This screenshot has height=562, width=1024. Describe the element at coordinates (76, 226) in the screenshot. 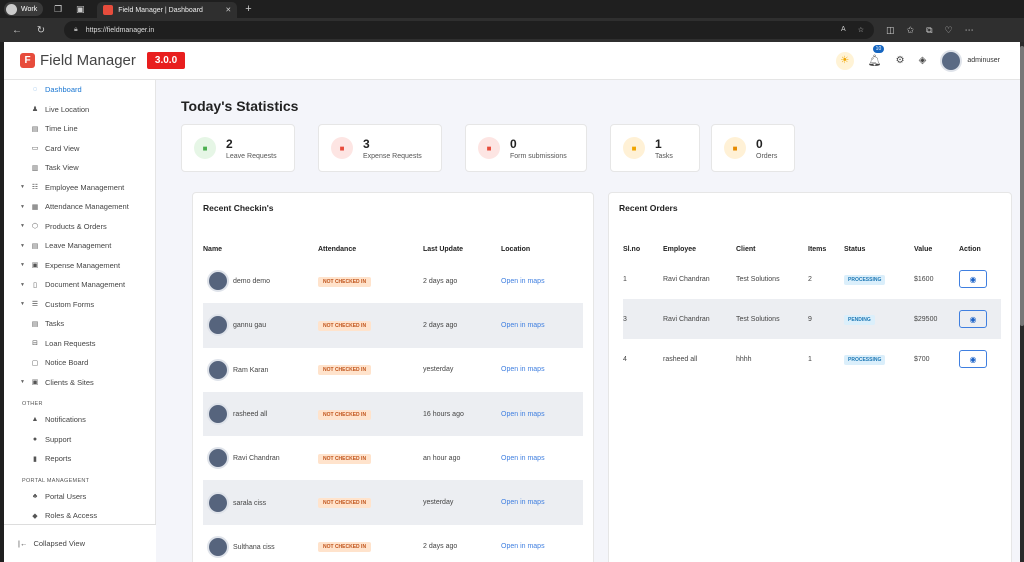

I see `sidebar-item-label: Products & Orders` at that location.